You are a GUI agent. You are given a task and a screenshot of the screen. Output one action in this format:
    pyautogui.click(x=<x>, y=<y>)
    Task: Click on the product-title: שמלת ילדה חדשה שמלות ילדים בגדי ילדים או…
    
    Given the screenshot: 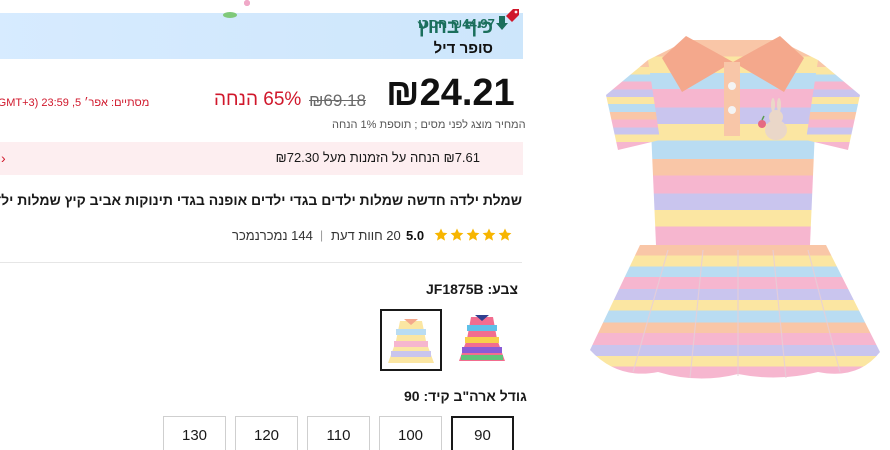 What is the action you would take?
    pyautogui.click(x=261, y=200)
    